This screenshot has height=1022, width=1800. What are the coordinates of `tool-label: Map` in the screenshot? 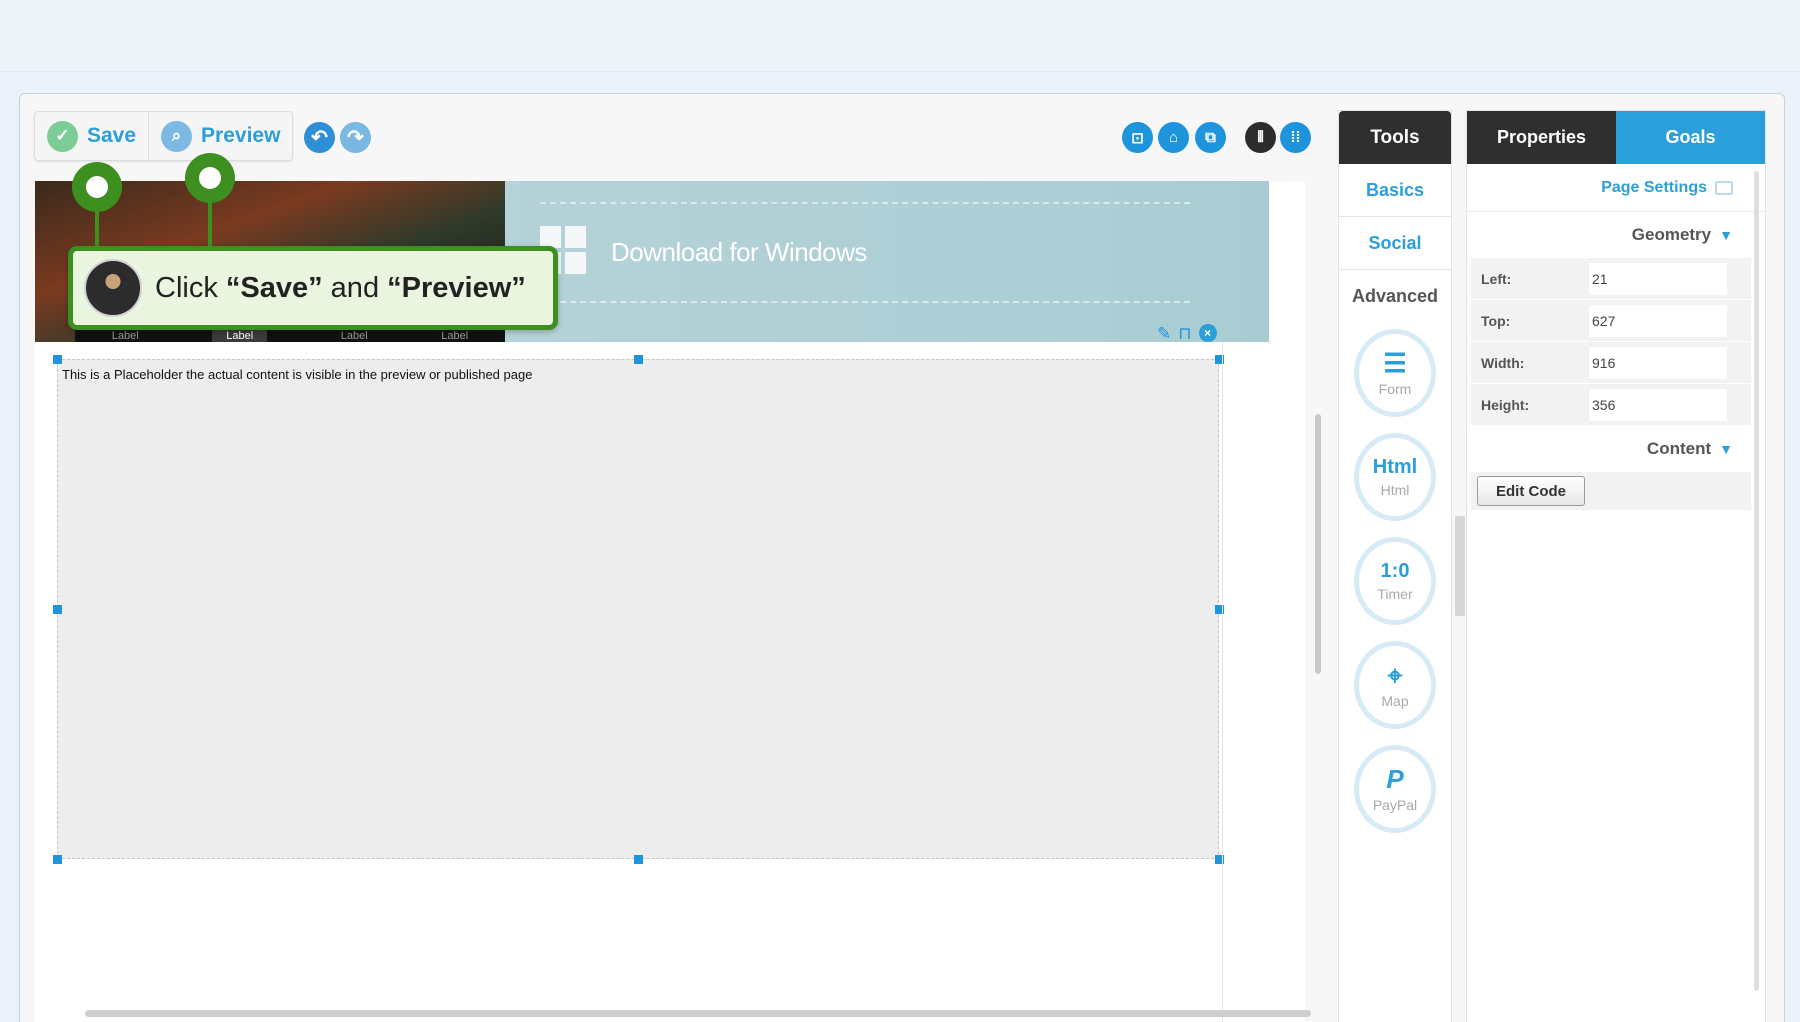 It's located at (1395, 700).